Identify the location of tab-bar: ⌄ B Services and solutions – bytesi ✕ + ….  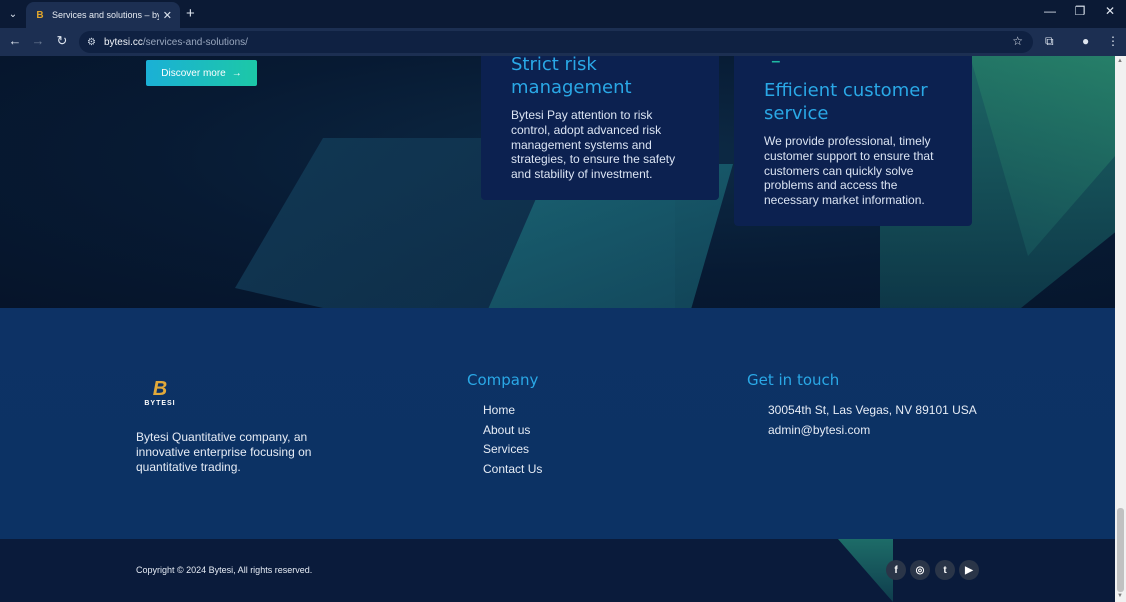
(563, 14).